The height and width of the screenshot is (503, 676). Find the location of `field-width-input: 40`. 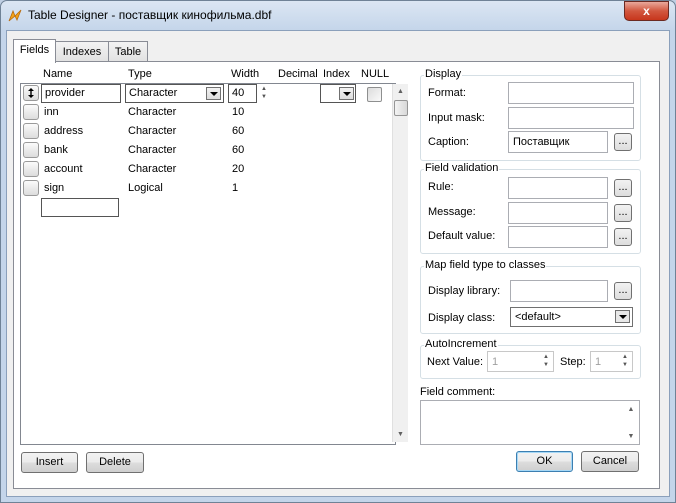

field-width-input: 40 is located at coordinates (242, 93).